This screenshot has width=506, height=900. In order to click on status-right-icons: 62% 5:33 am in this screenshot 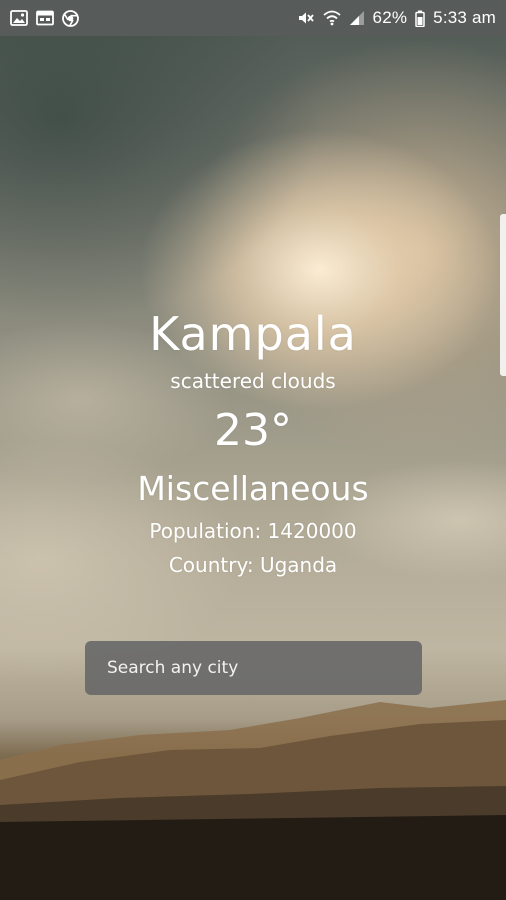, I will do `click(396, 18)`.